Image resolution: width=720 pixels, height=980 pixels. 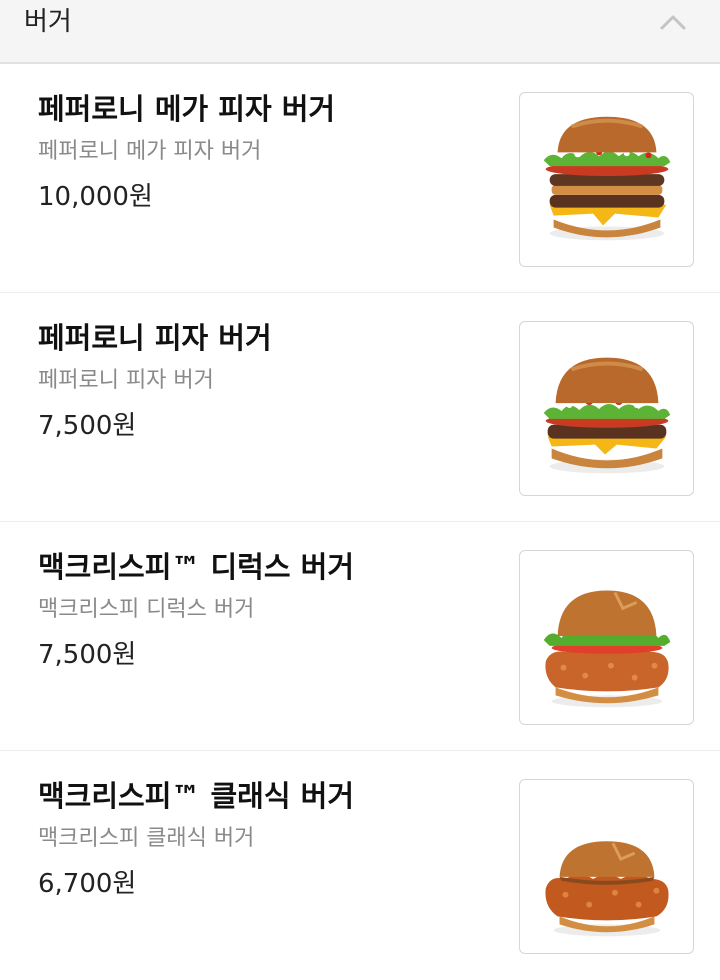 I want to click on chevron-up-icon, so click(x=673, y=22).